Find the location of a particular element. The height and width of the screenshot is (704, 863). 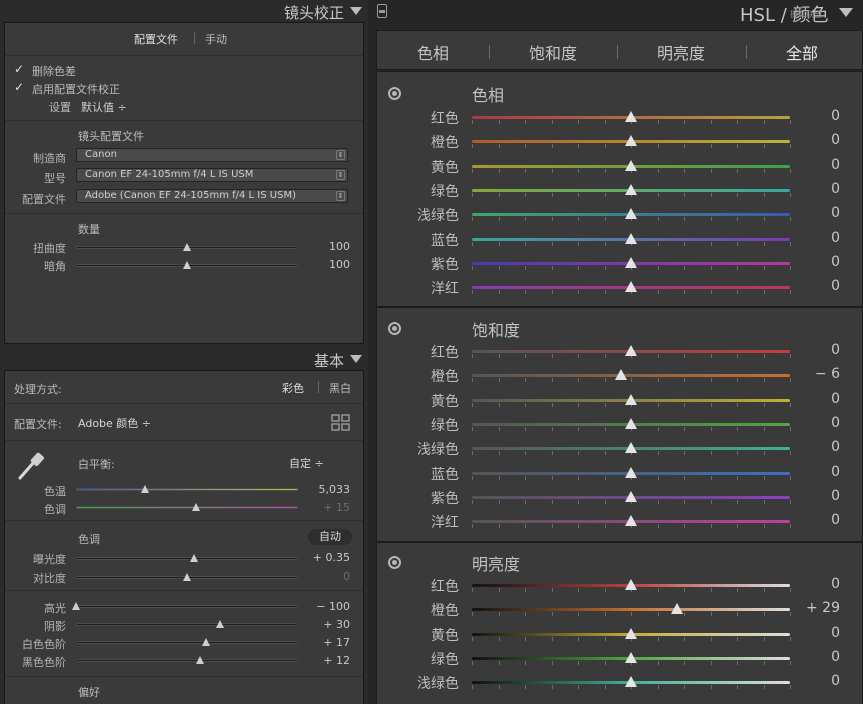

tab-profile: 配置文件 is located at coordinates (156, 39).